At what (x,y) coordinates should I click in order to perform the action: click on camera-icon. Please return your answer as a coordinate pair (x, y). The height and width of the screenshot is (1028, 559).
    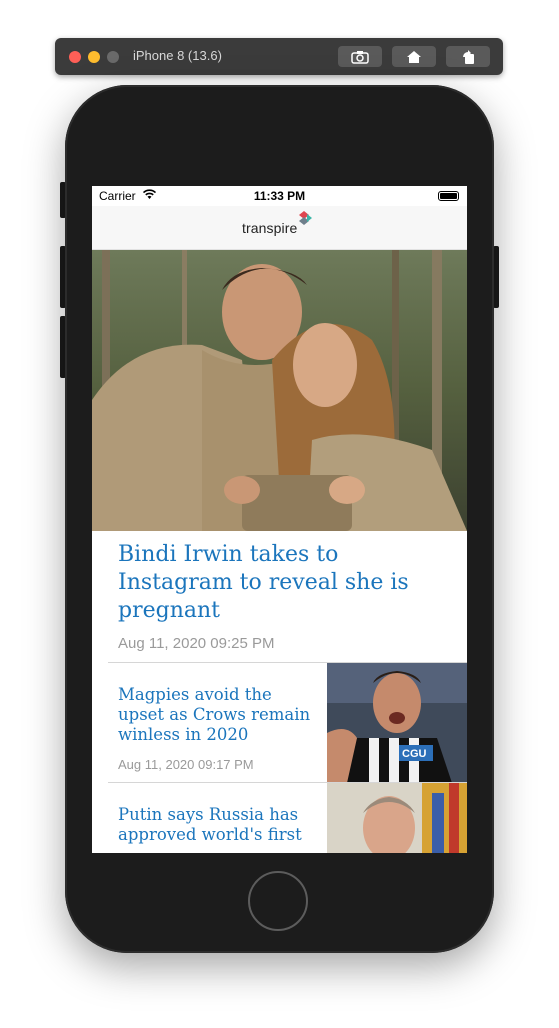
    Looking at the image, I should click on (360, 57).